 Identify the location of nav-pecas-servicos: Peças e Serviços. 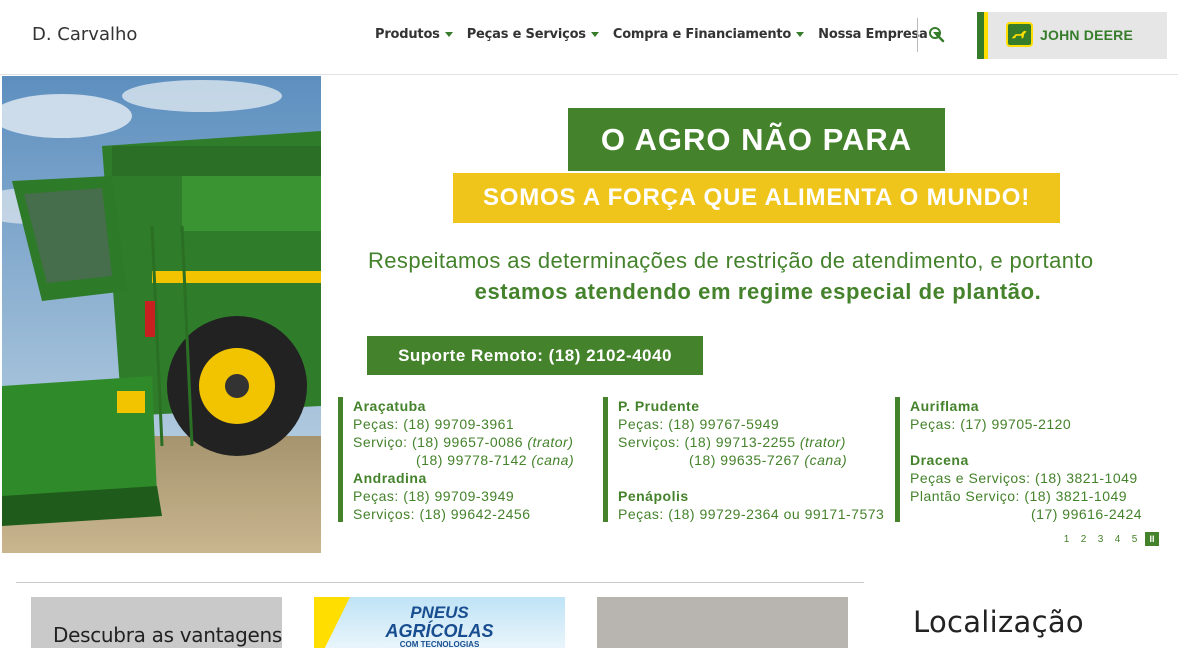
(533, 34).